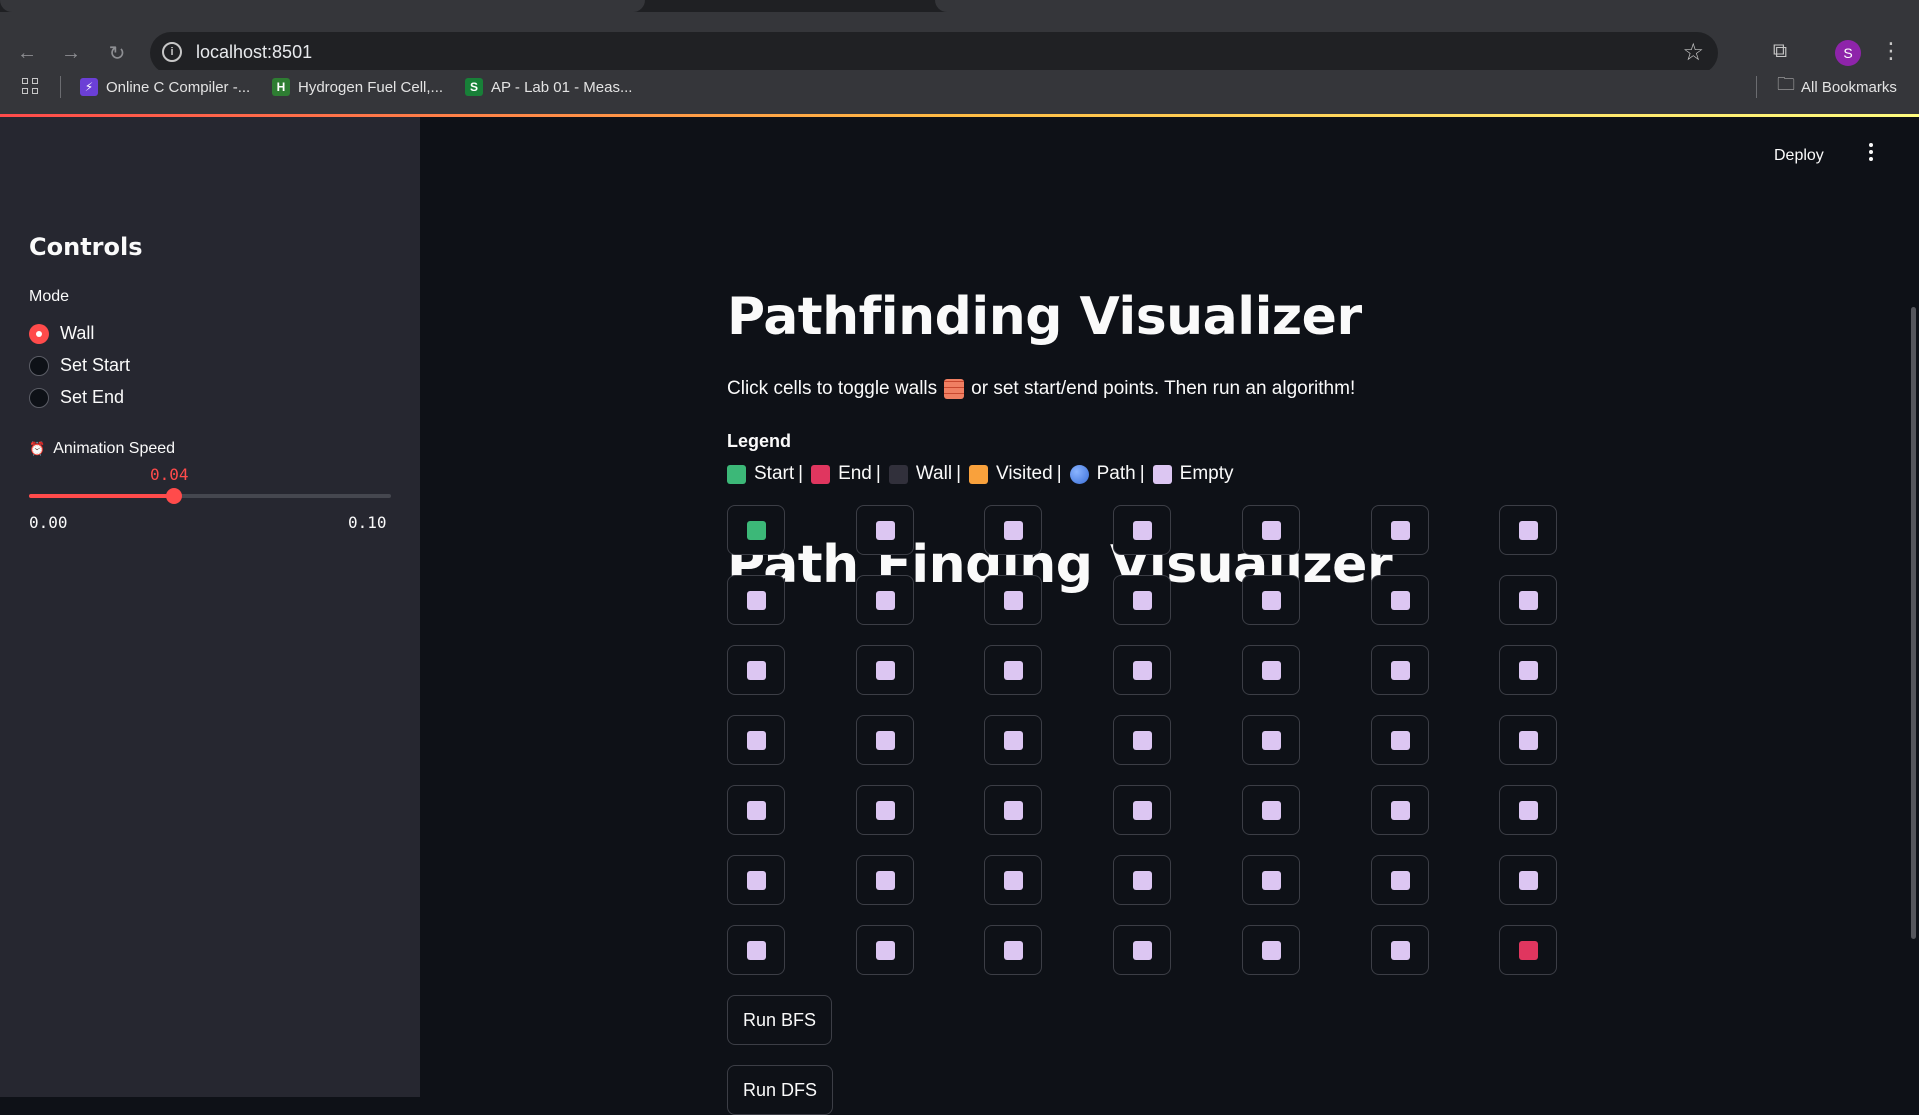  What do you see at coordinates (27, 53) in the screenshot?
I see `back-icon: ←` at bounding box center [27, 53].